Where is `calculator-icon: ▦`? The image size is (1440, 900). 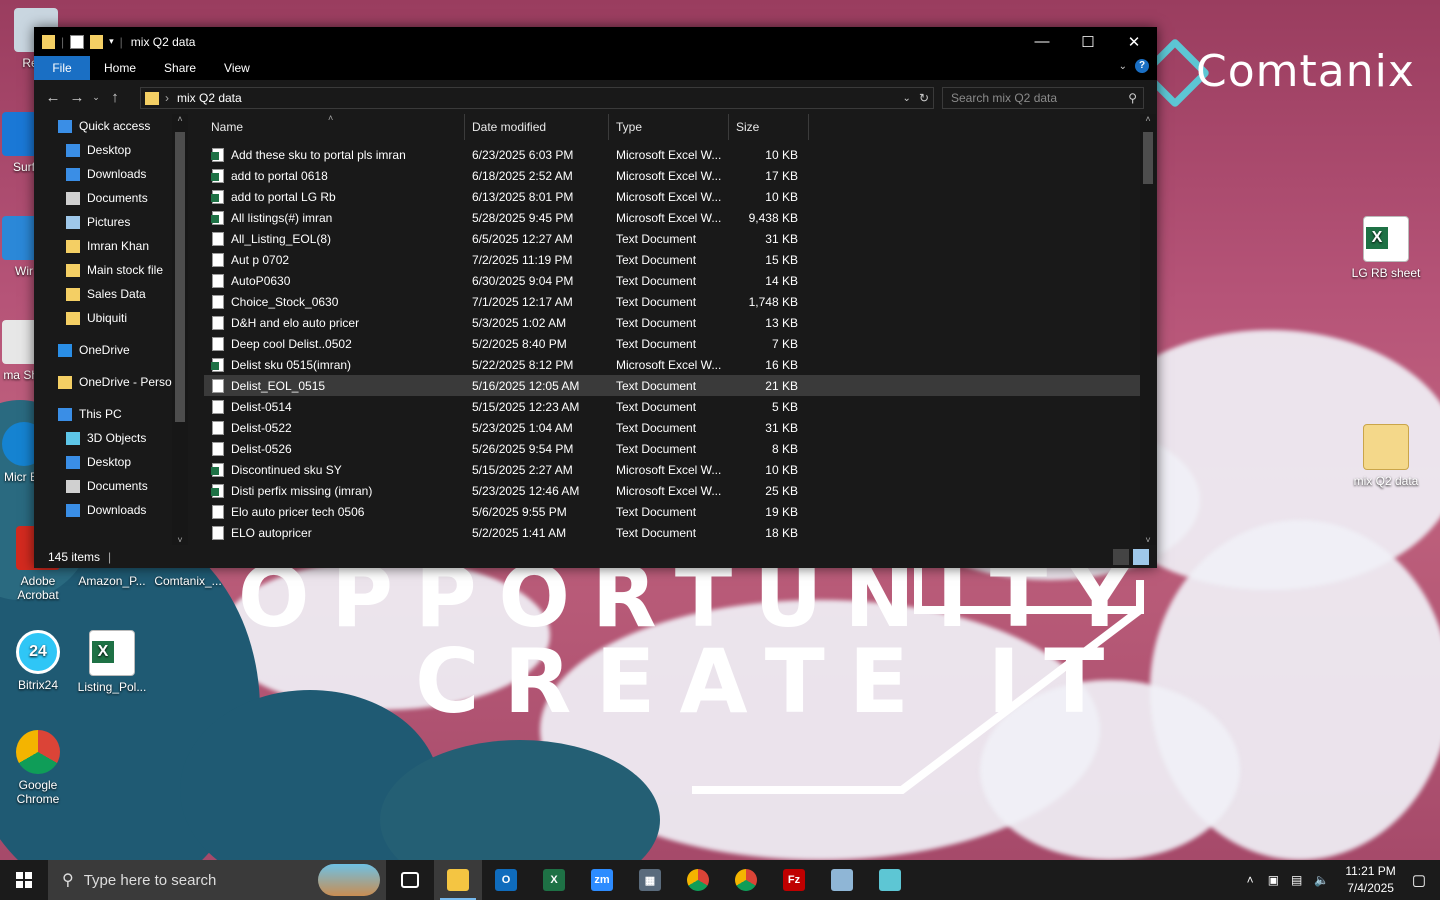
calculator-icon: ▦ is located at coordinates (650, 880).